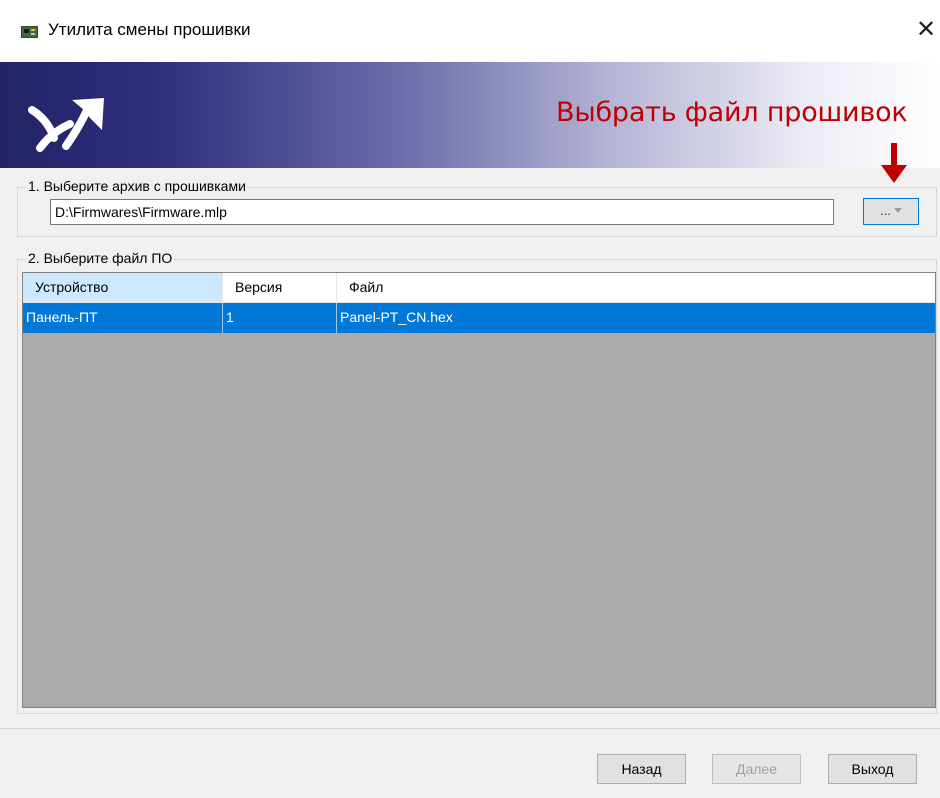  Describe the element at coordinates (872, 769) in the screenshot. I see `exit-button: Выход` at that location.